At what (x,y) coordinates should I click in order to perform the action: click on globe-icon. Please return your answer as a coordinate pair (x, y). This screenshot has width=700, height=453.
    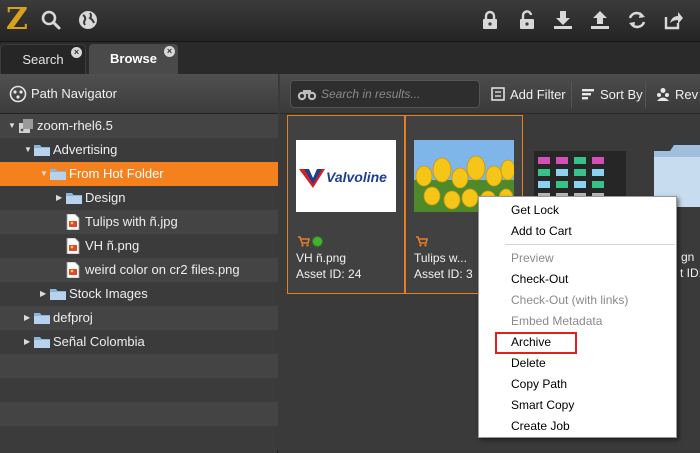
    Looking at the image, I should click on (88, 20).